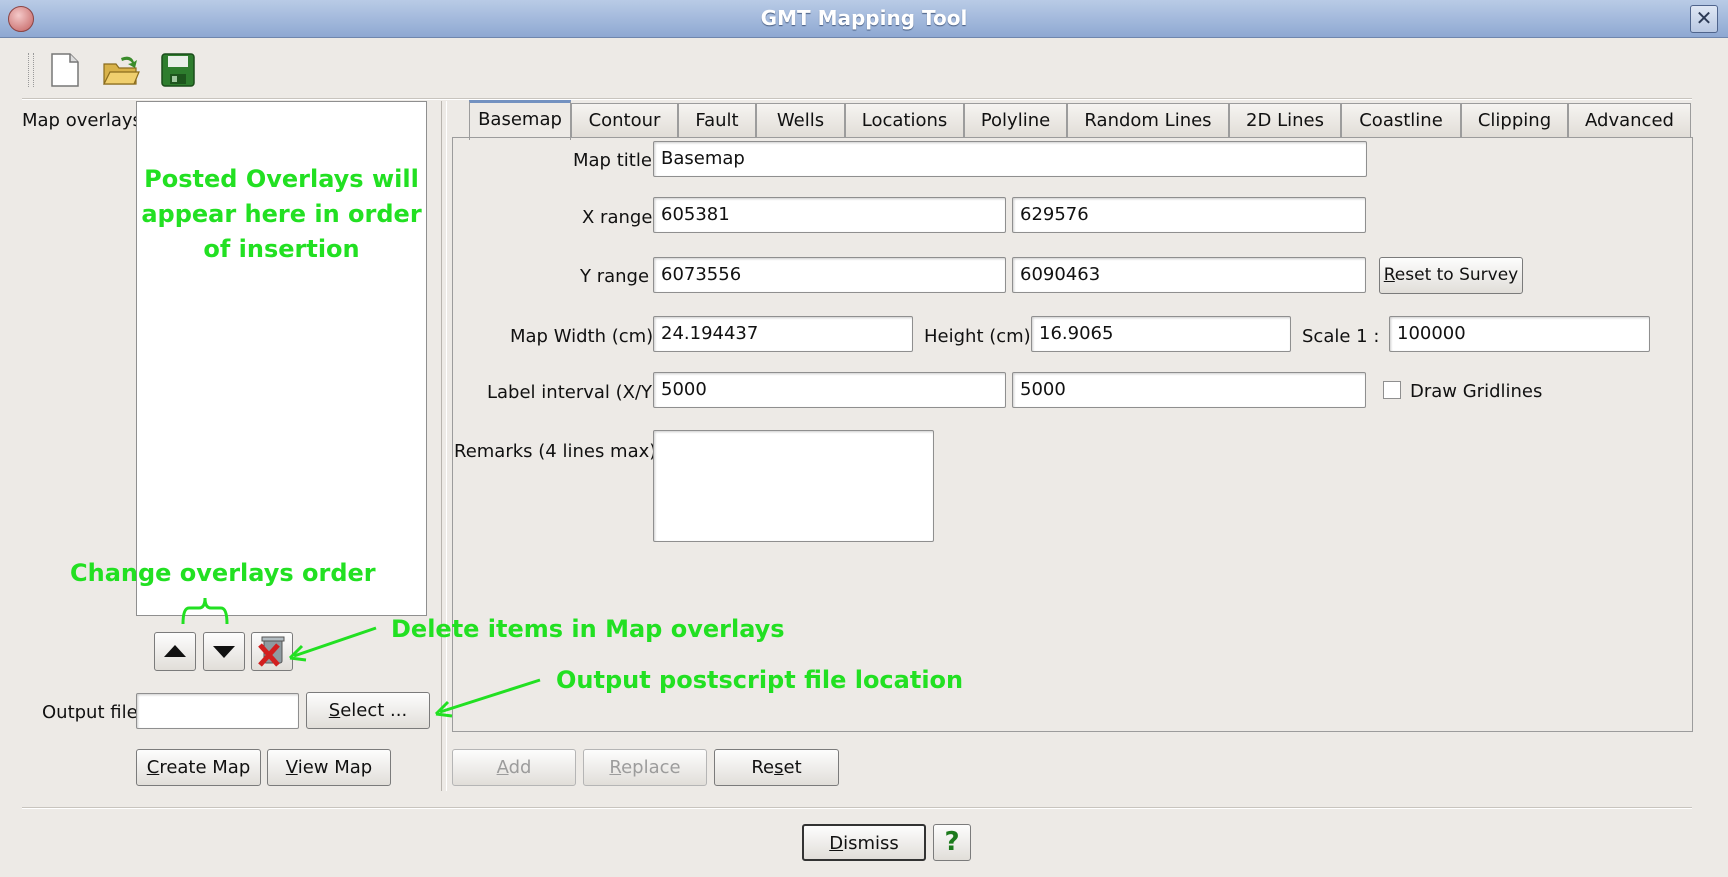 The image size is (1728, 877). I want to click on reset-to-survey-button: Reset to Survey, so click(1451, 275).